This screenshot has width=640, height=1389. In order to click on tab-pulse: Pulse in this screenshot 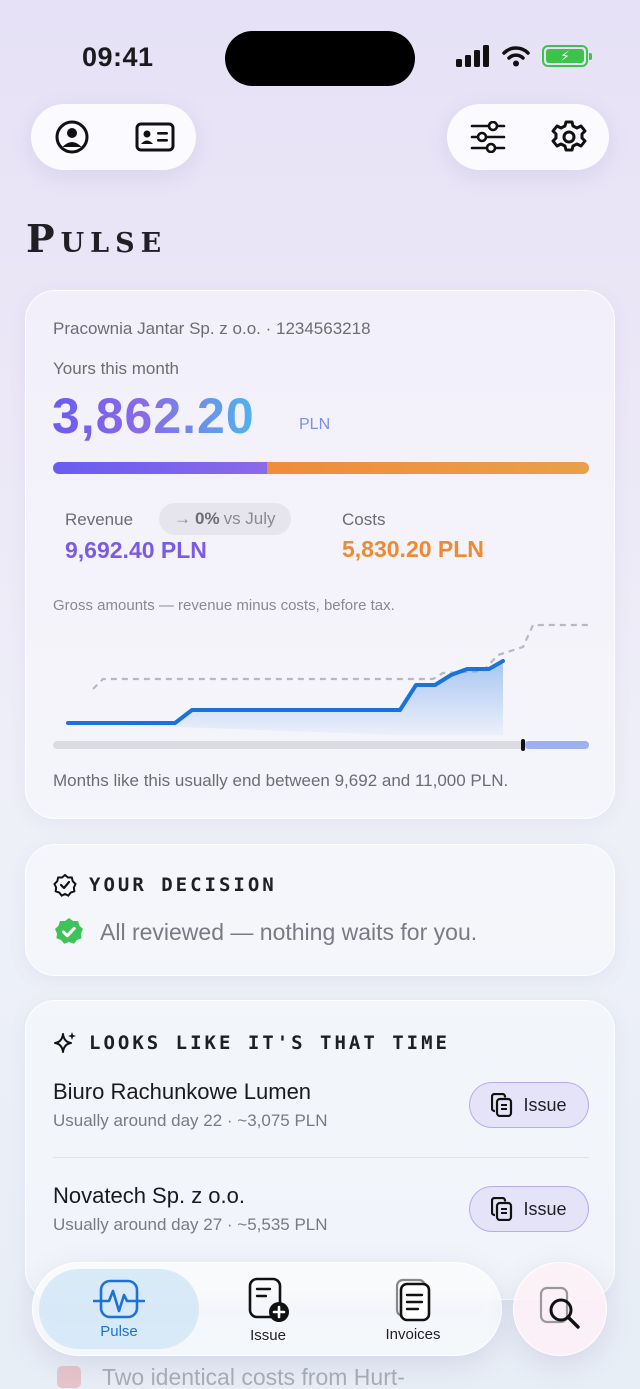, I will do `click(119, 1309)`.